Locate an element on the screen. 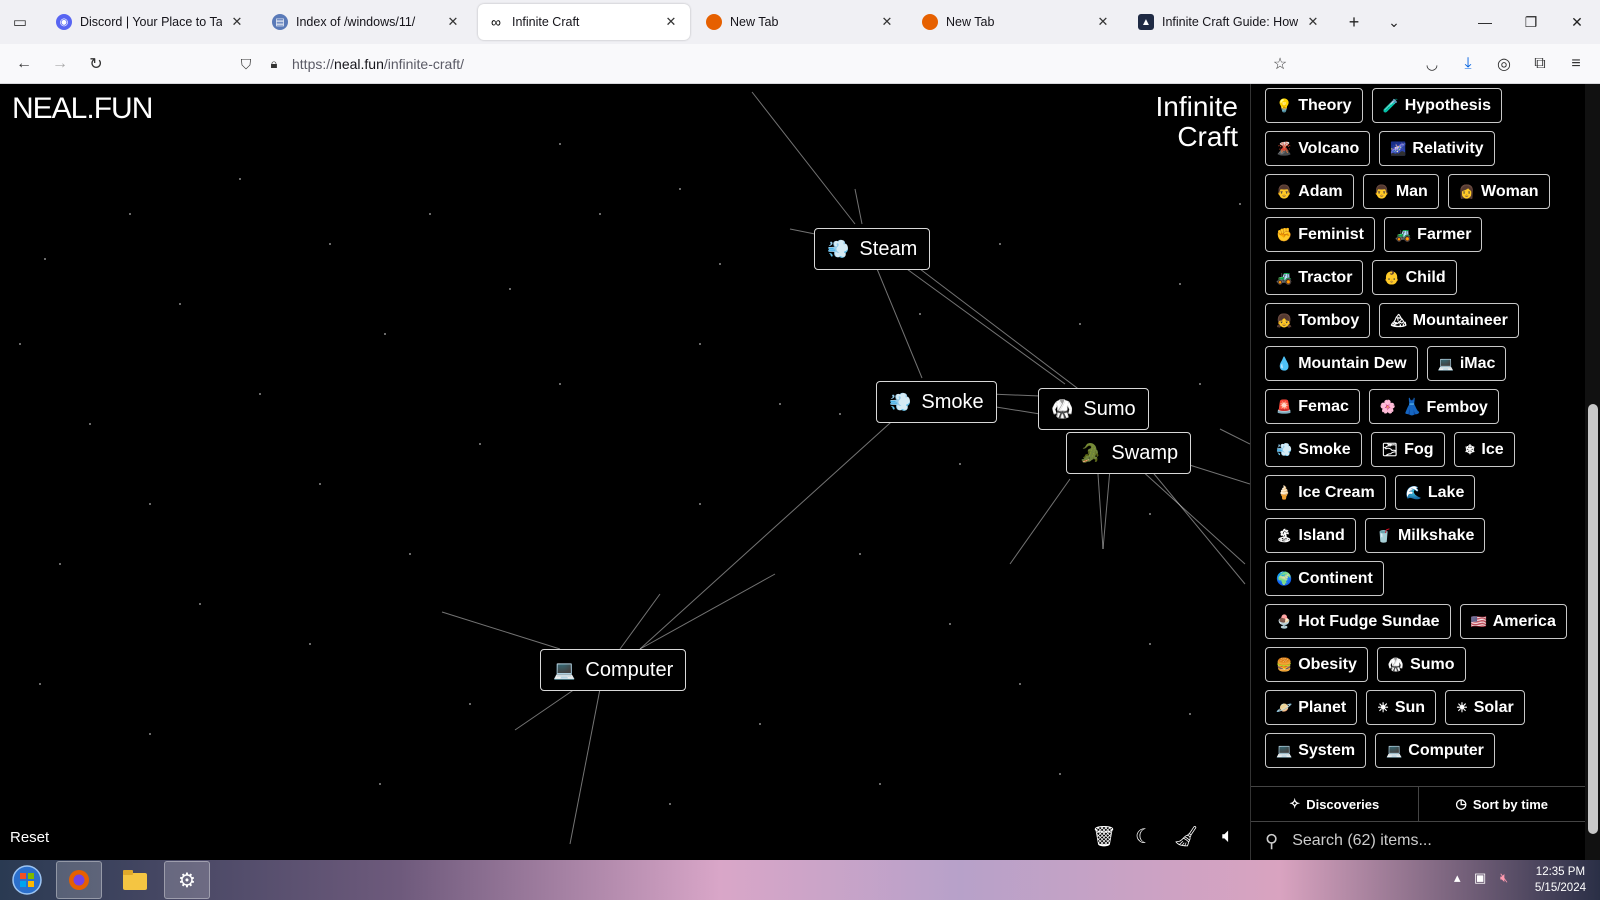 Image resolution: width=1600 pixels, height=900 pixels. item-chip: 🚨 Femac is located at coordinates (1312, 406).